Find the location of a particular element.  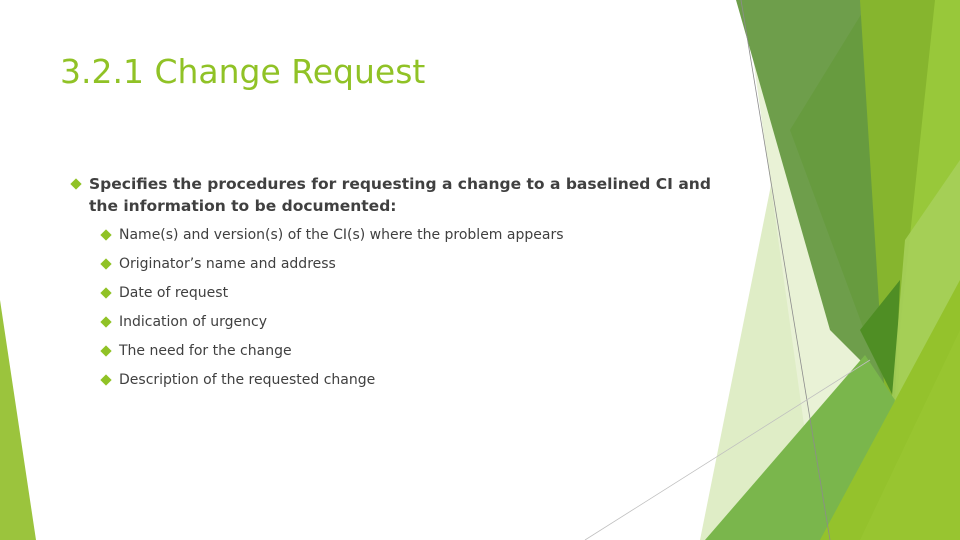

list-item-text: Originator’s name and address is located at coordinates (227, 264).